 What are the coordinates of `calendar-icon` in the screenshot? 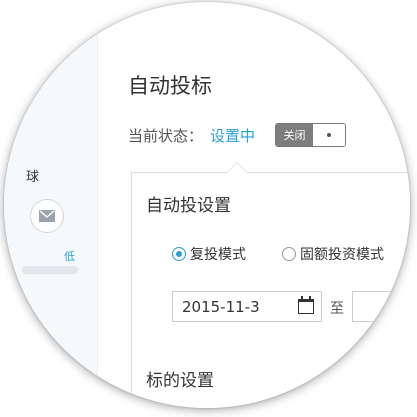 It's located at (306, 305).